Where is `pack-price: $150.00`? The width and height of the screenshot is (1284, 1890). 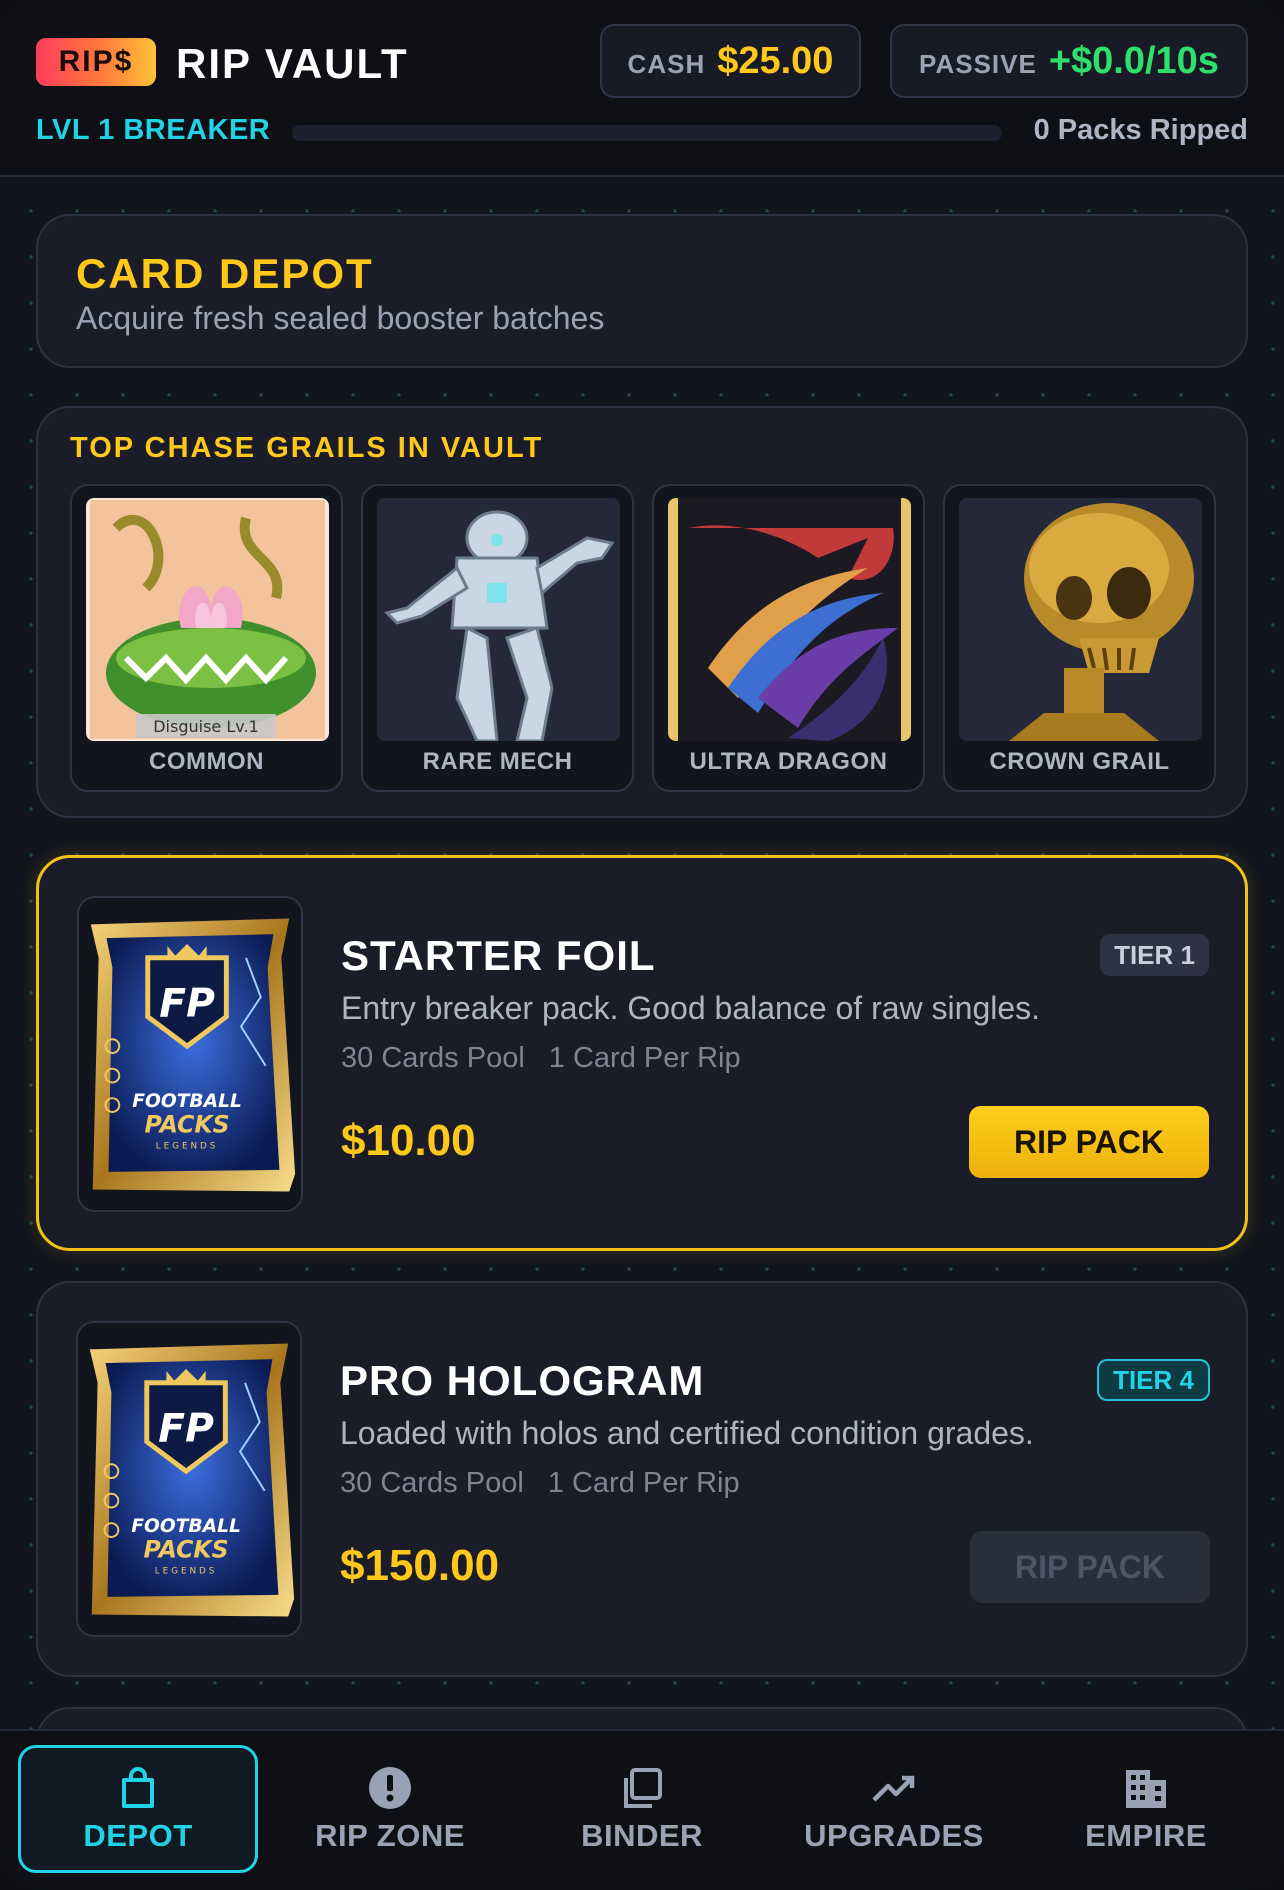 pack-price: $150.00 is located at coordinates (420, 1565).